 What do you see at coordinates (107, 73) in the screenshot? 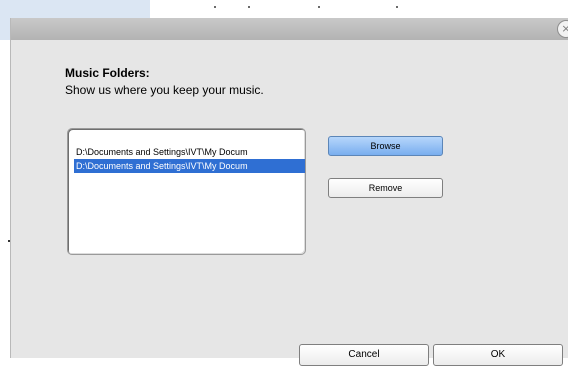
I see `page-title: Music Folders:` at bounding box center [107, 73].